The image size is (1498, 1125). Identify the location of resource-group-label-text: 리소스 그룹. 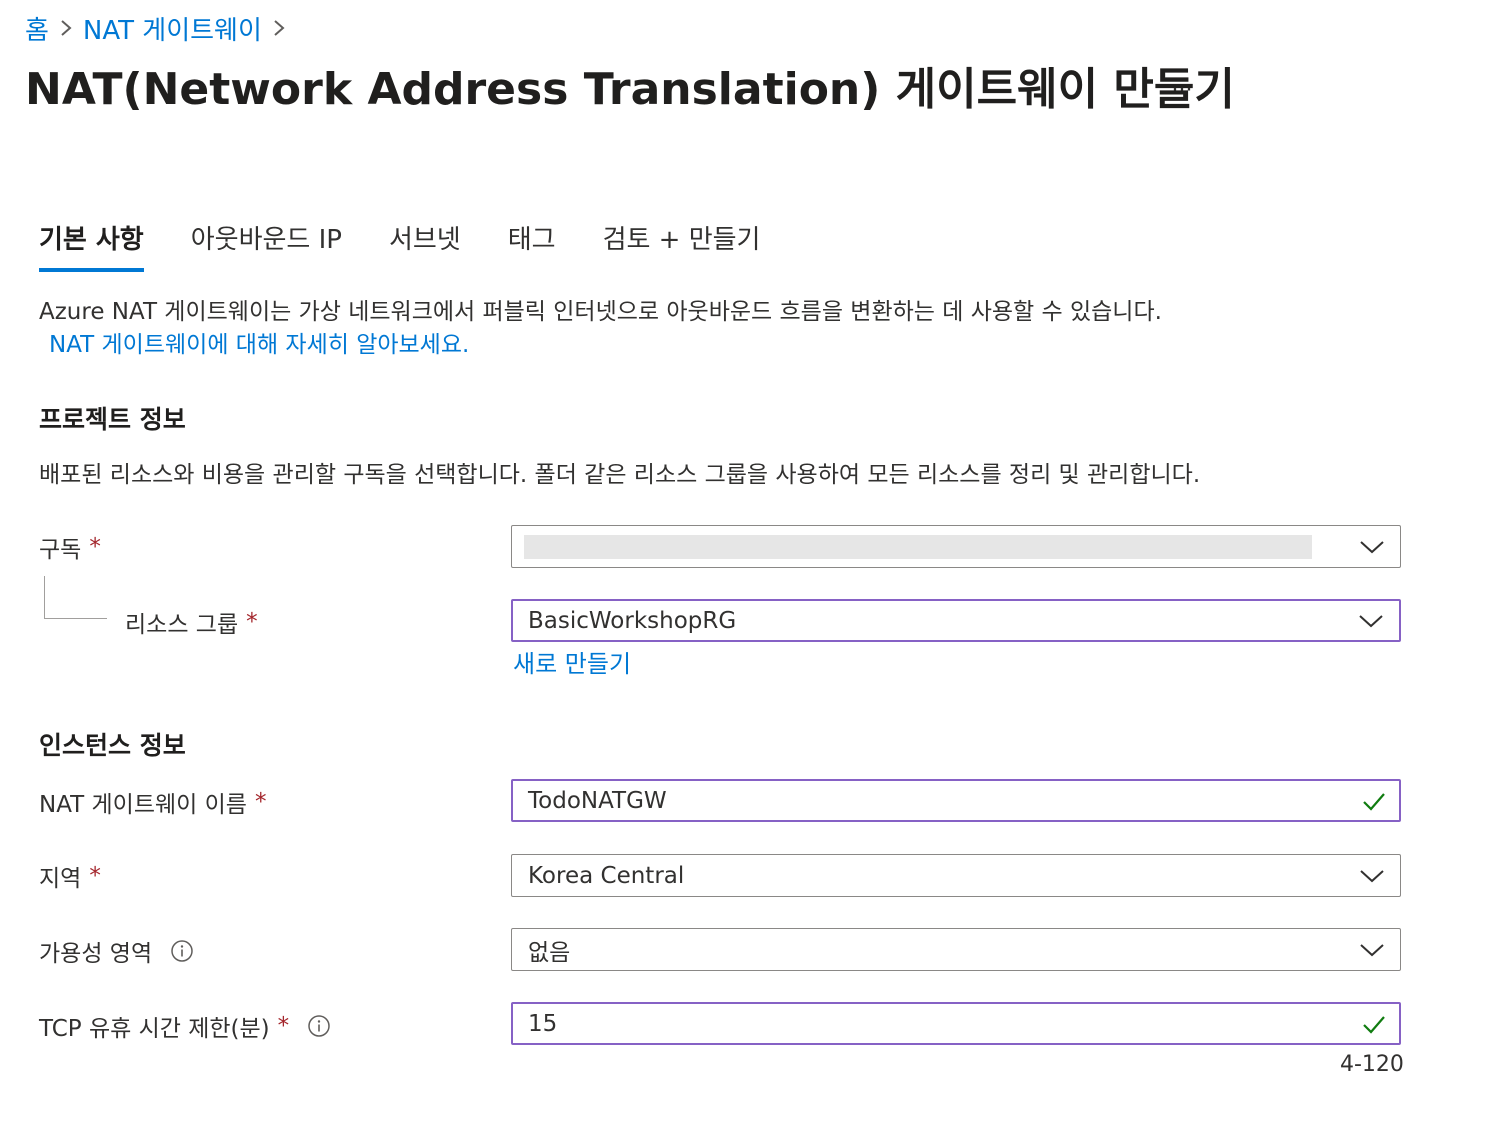
(182, 625).